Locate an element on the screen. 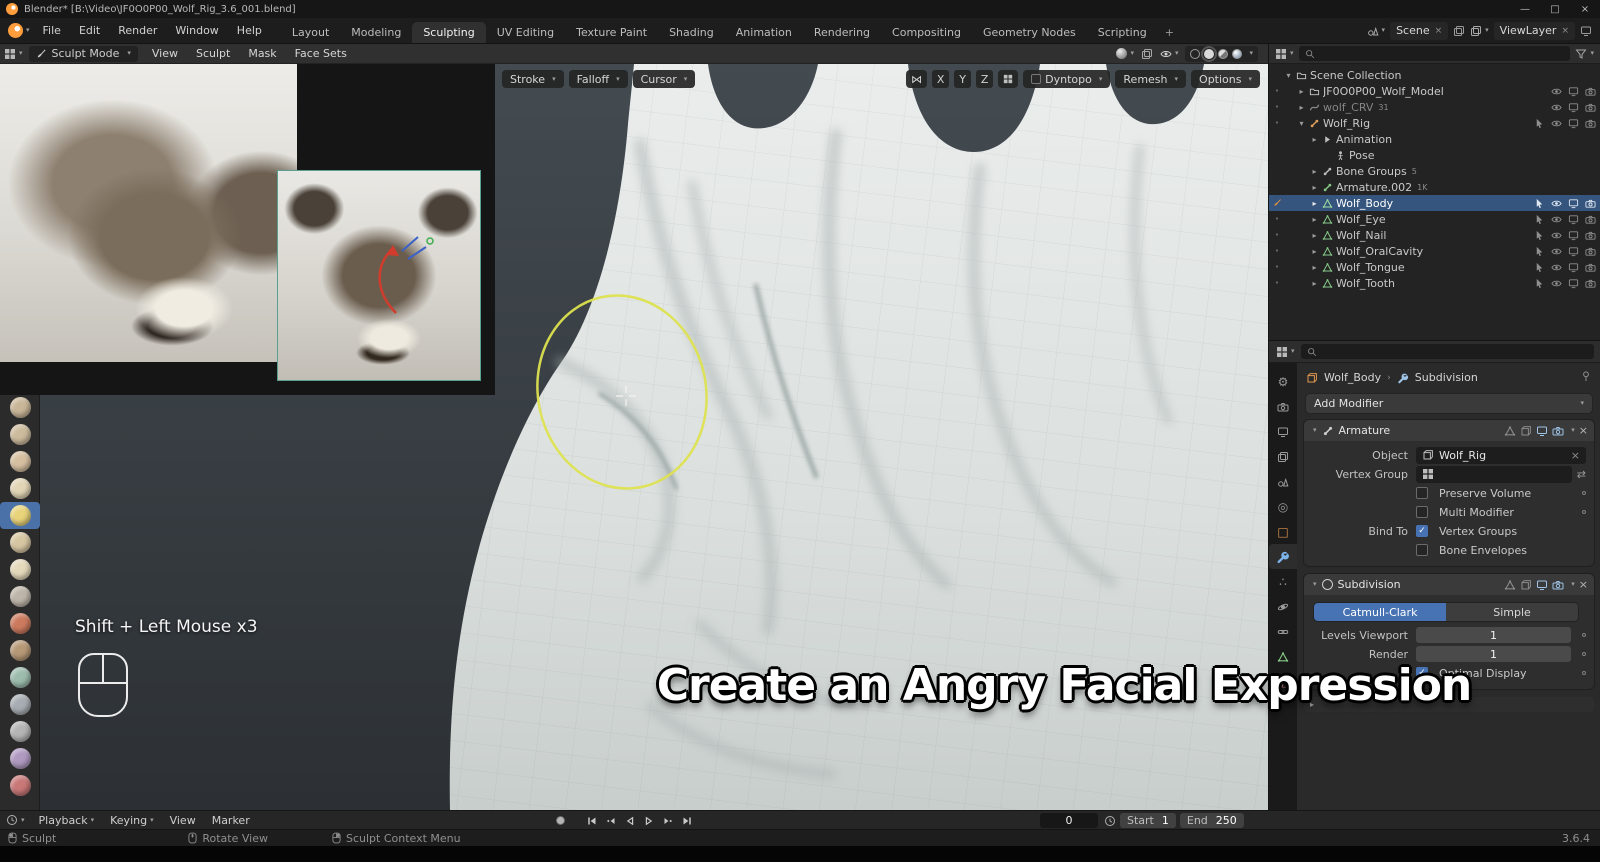 This screenshot has width=1600, height=862. subdivision-panel-header: ▾ Subdivision ▾ × is located at coordinates (1449, 584).